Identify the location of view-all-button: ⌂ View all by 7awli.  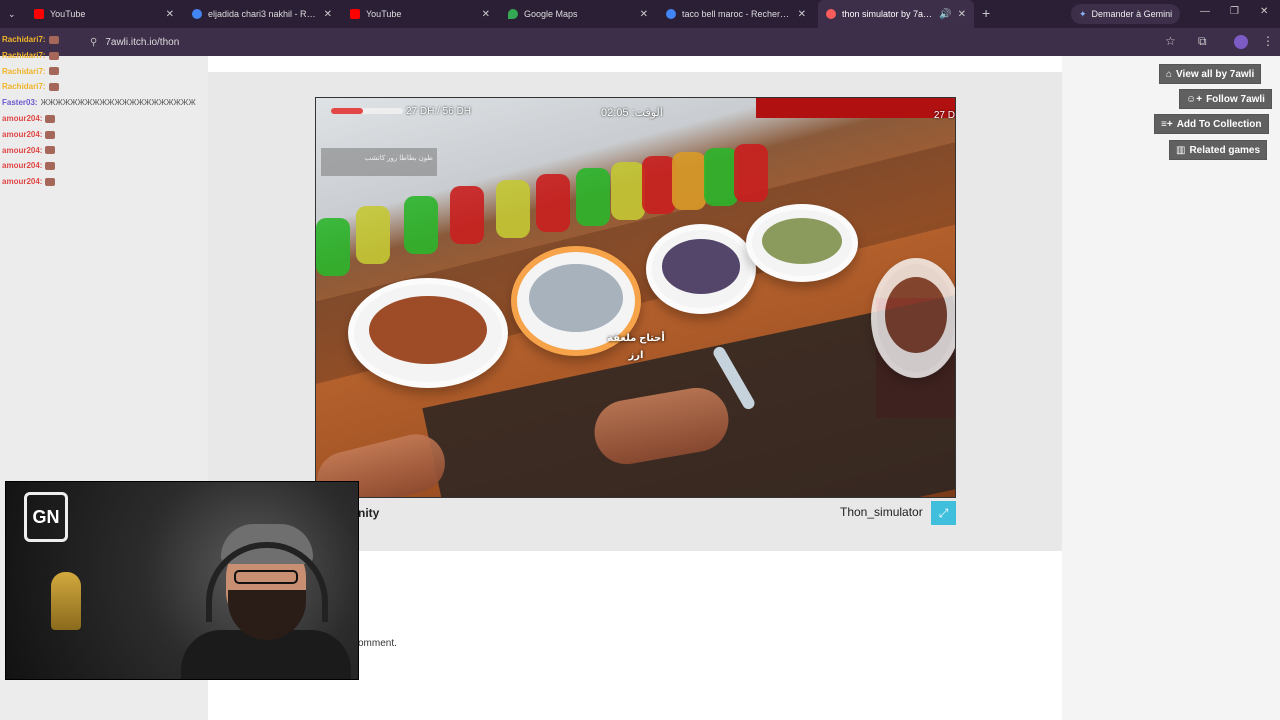
(1210, 74).